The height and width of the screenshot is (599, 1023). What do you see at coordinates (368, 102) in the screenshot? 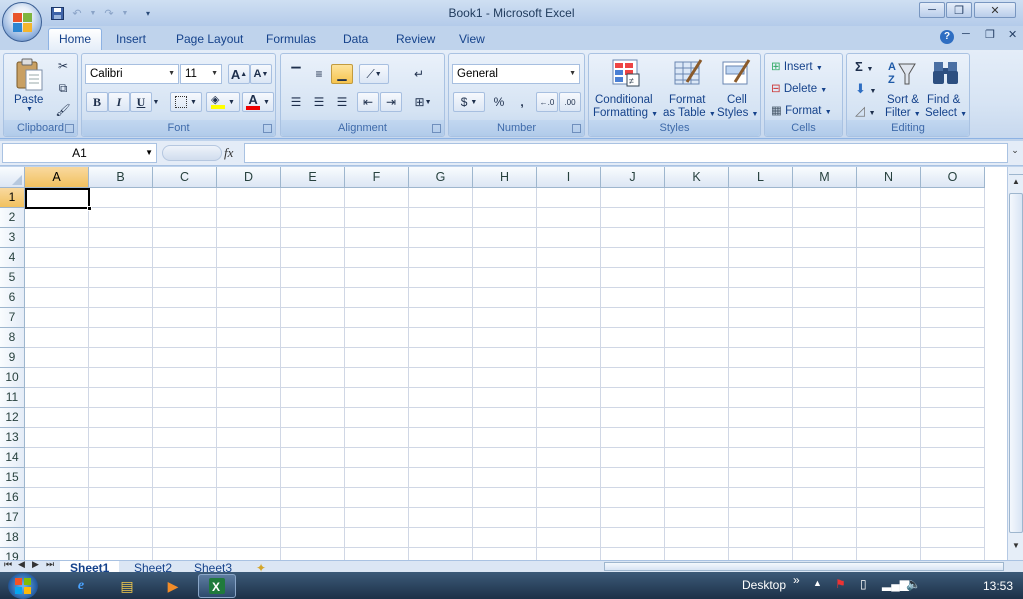
I see `decrease-indent-icon: ⇤` at bounding box center [368, 102].